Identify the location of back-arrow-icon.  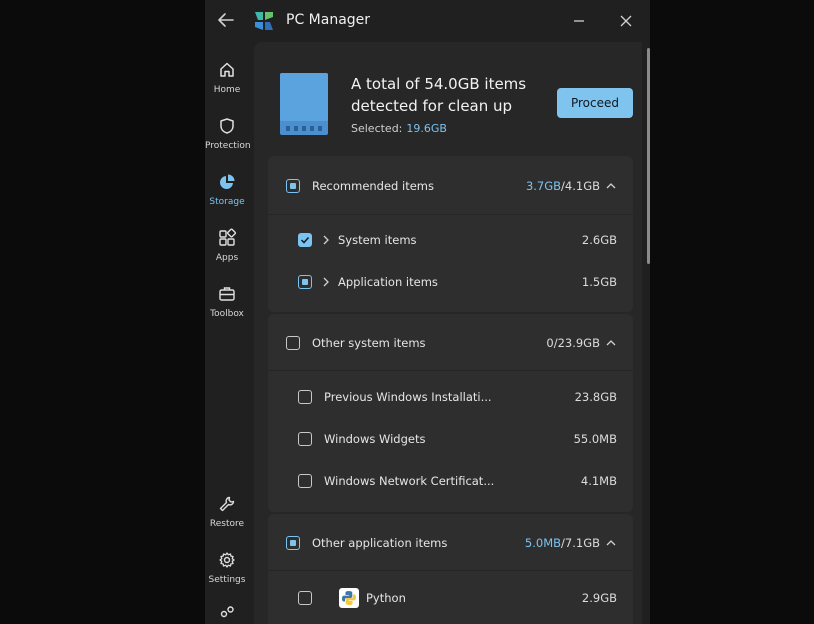
(226, 20).